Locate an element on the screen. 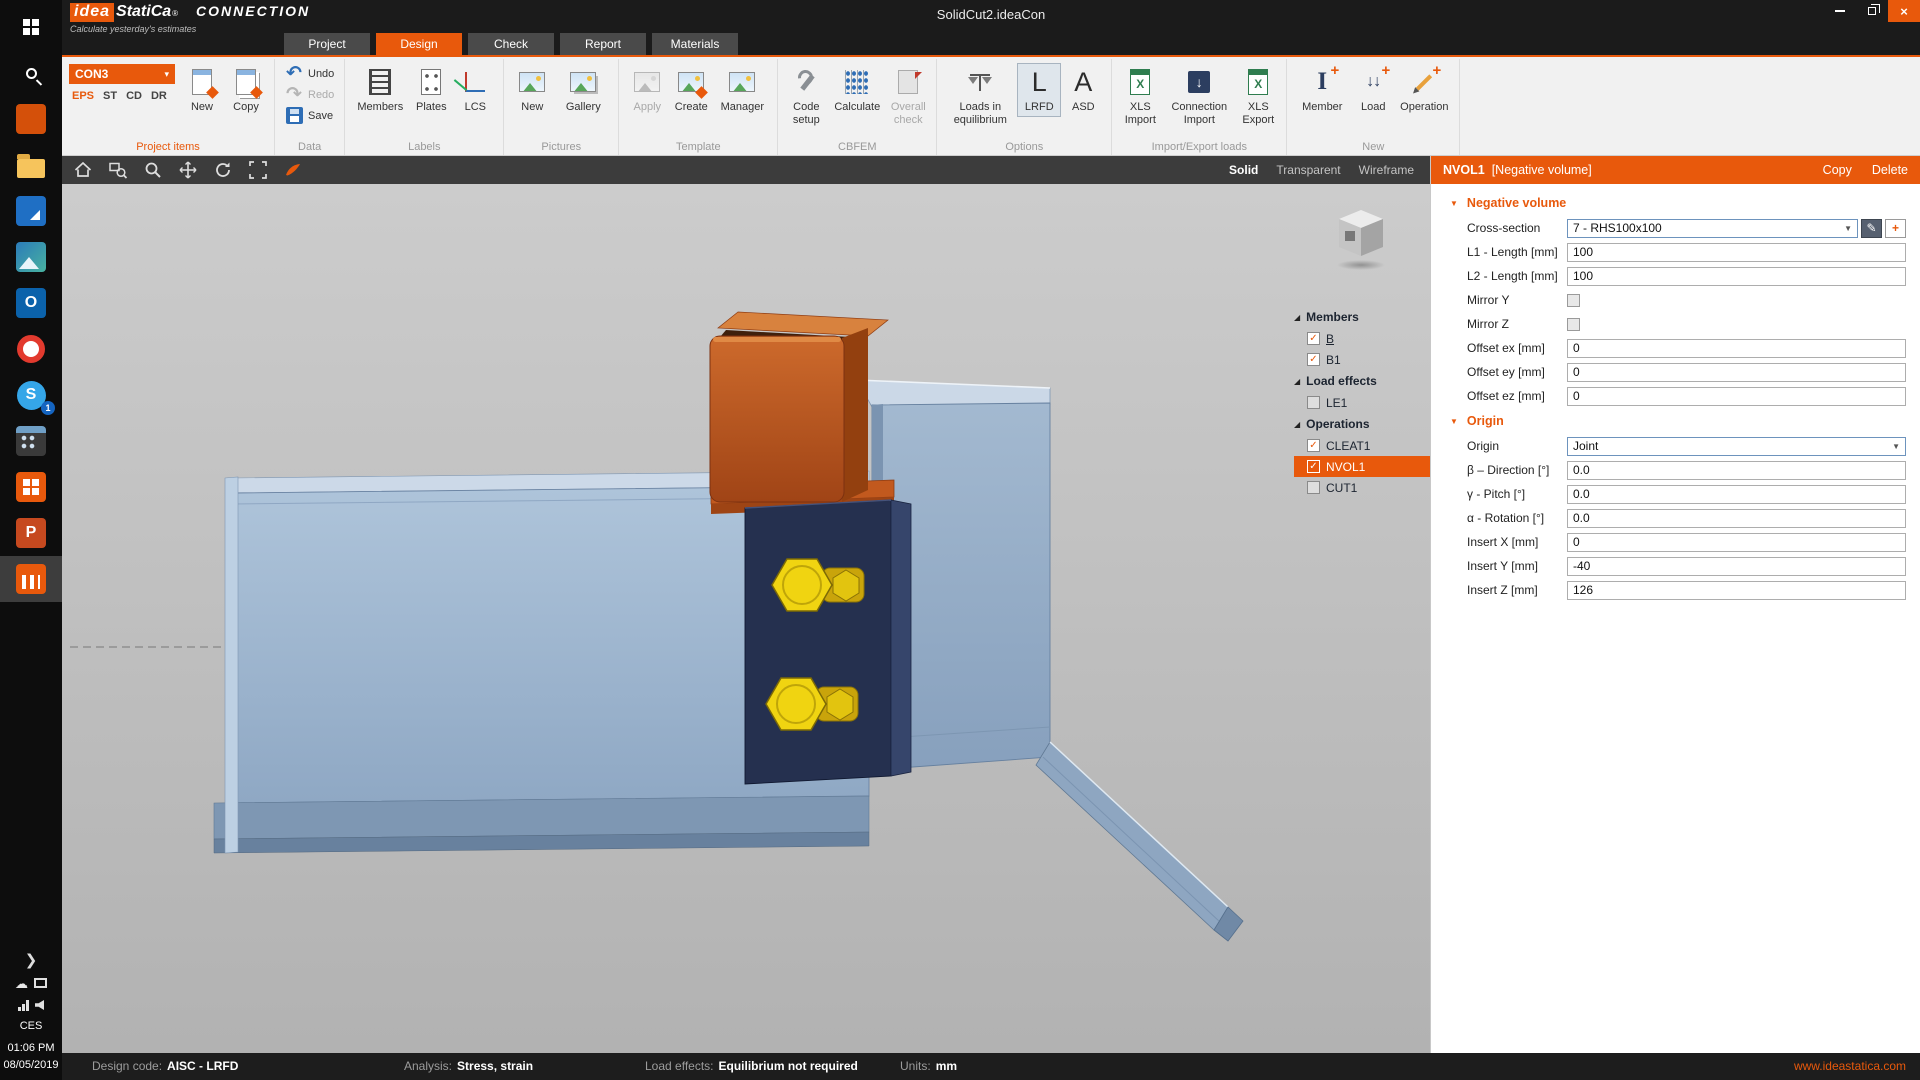 Image resolution: width=1920 pixels, height=1080 pixels. offset-ex-input is located at coordinates (1736, 348).